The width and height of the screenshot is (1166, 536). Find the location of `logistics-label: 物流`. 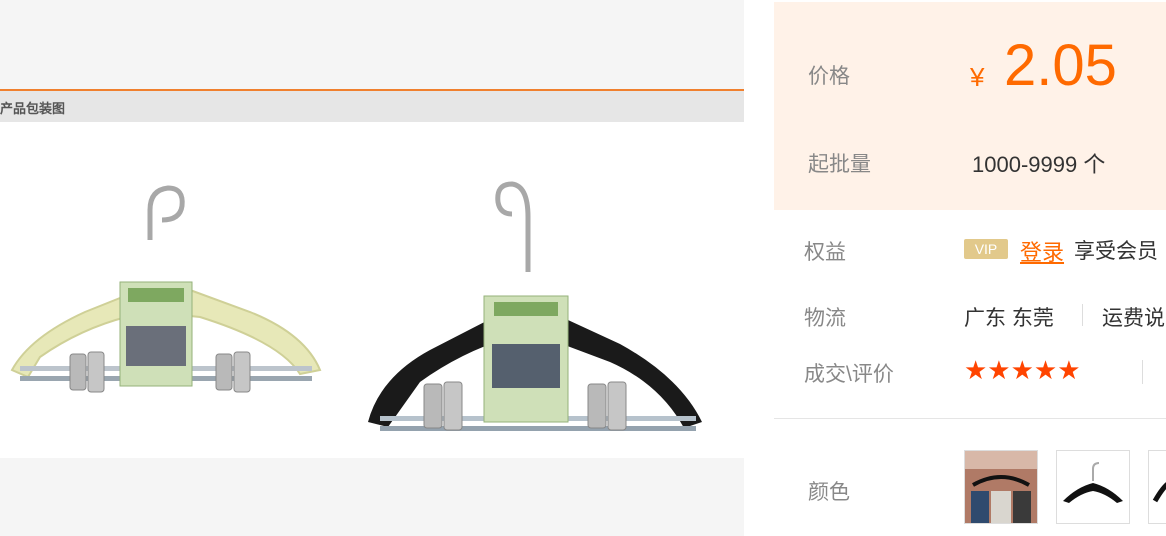

logistics-label: 物流 is located at coordinates (825, 318).